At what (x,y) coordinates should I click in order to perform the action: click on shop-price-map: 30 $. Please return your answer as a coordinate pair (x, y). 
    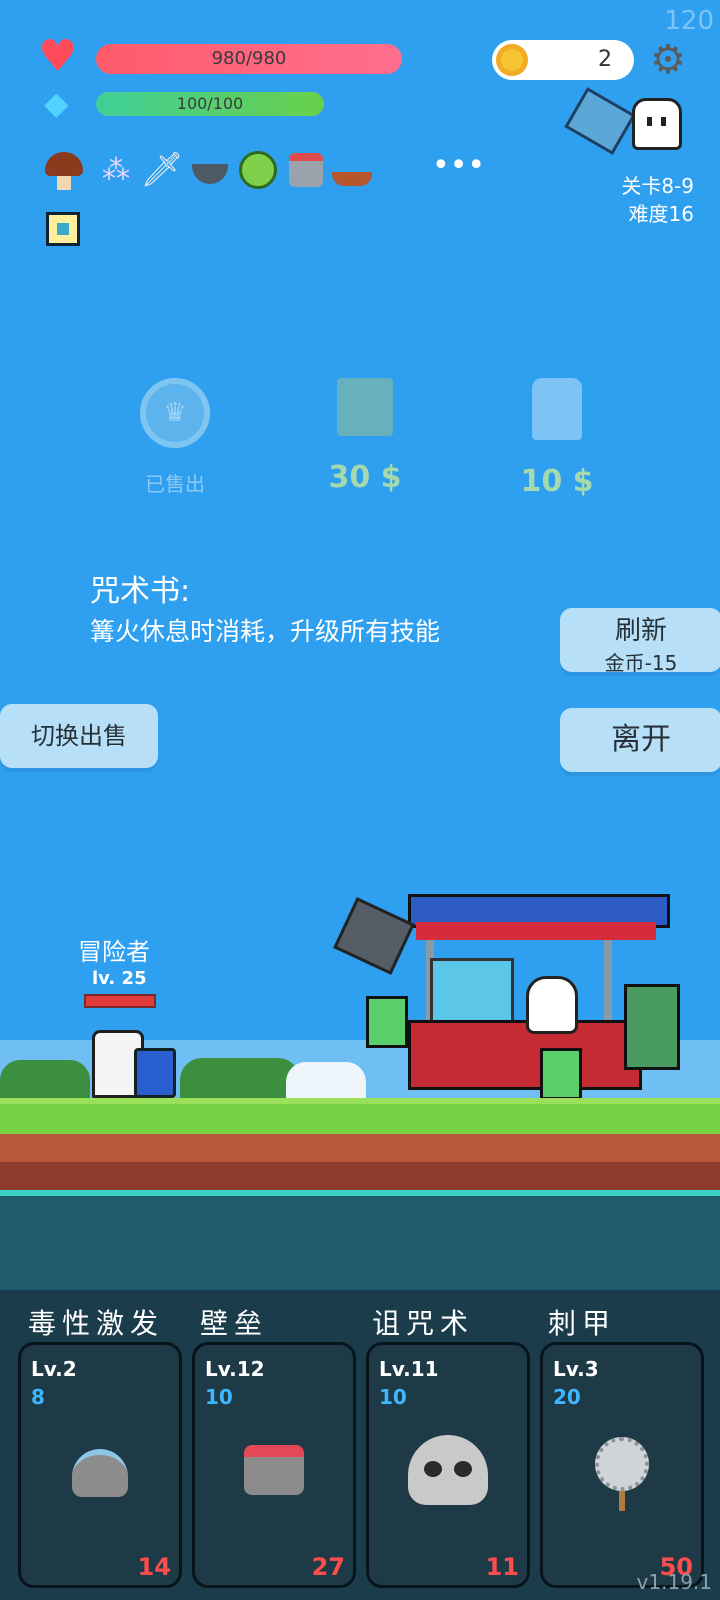
    Looking at the image, I should click on (365, 477).